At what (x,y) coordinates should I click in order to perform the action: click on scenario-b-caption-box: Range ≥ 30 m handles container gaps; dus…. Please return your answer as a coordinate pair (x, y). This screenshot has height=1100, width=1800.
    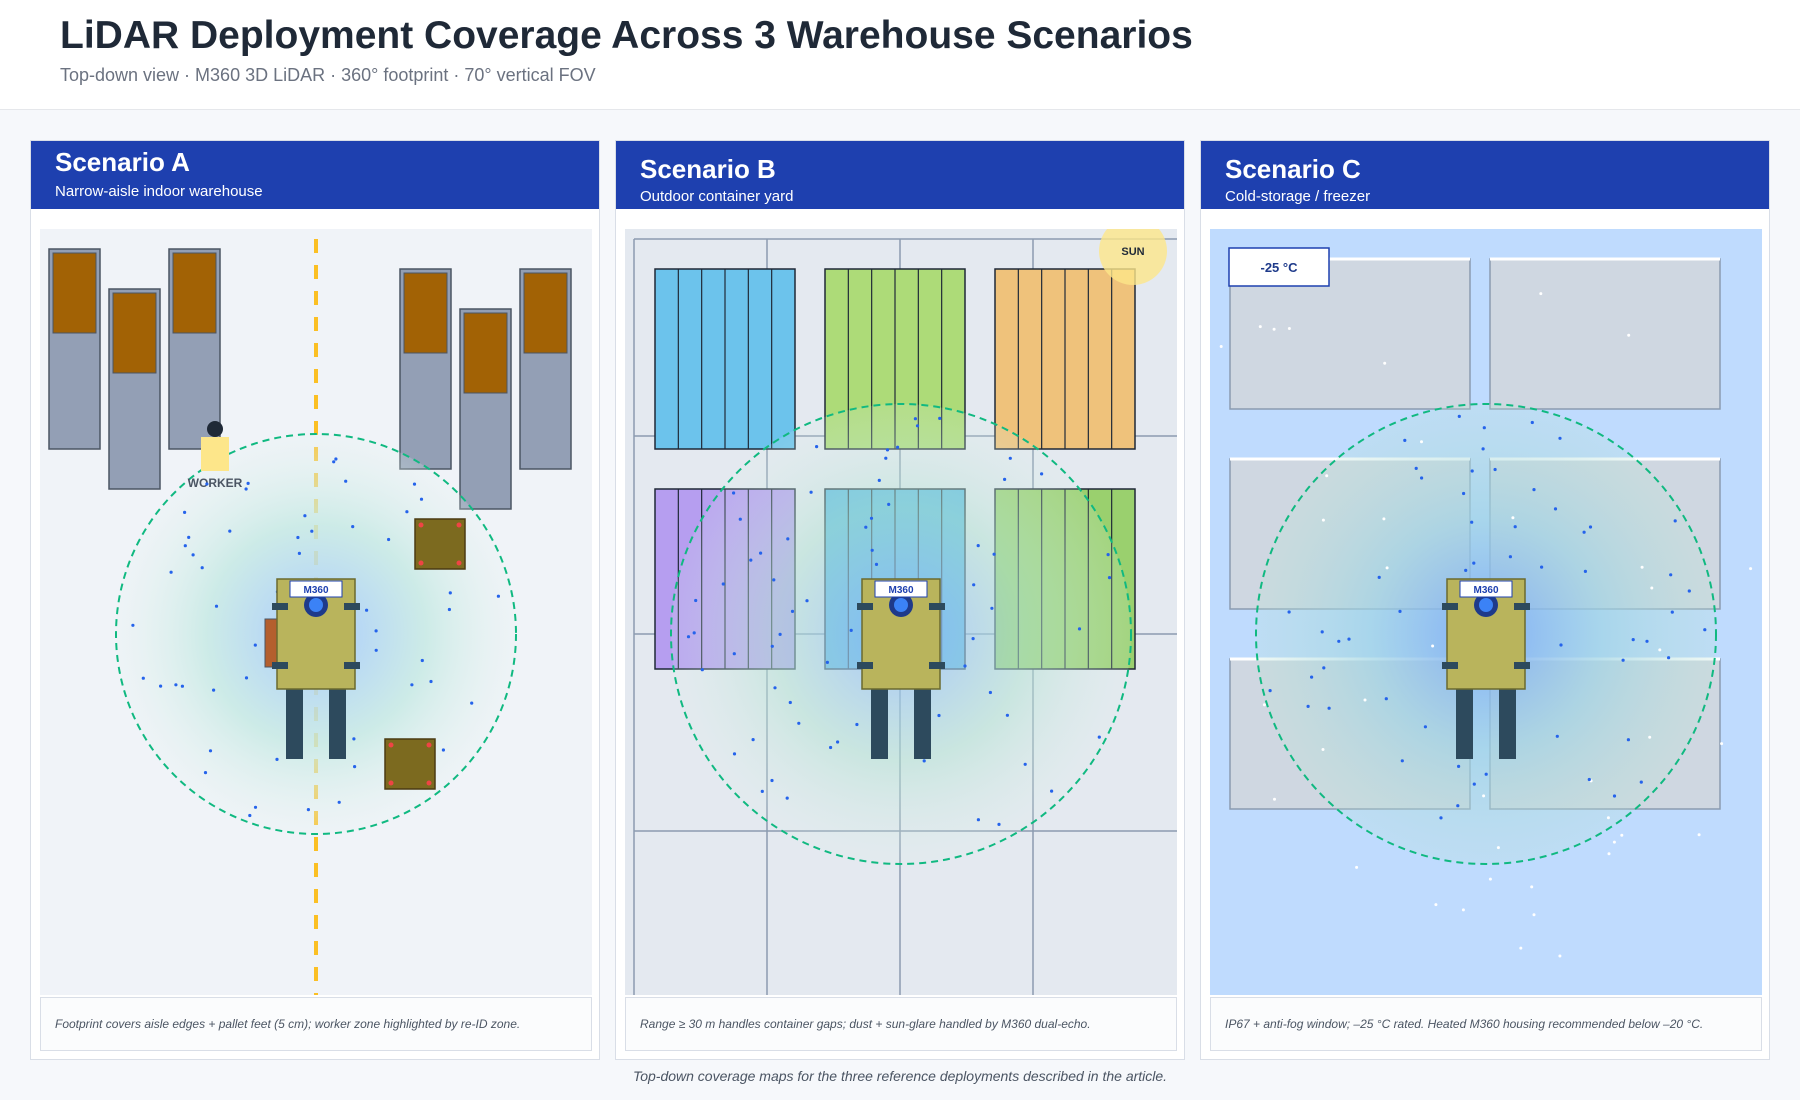
    Looking at the image, I should click on (901, 1024).